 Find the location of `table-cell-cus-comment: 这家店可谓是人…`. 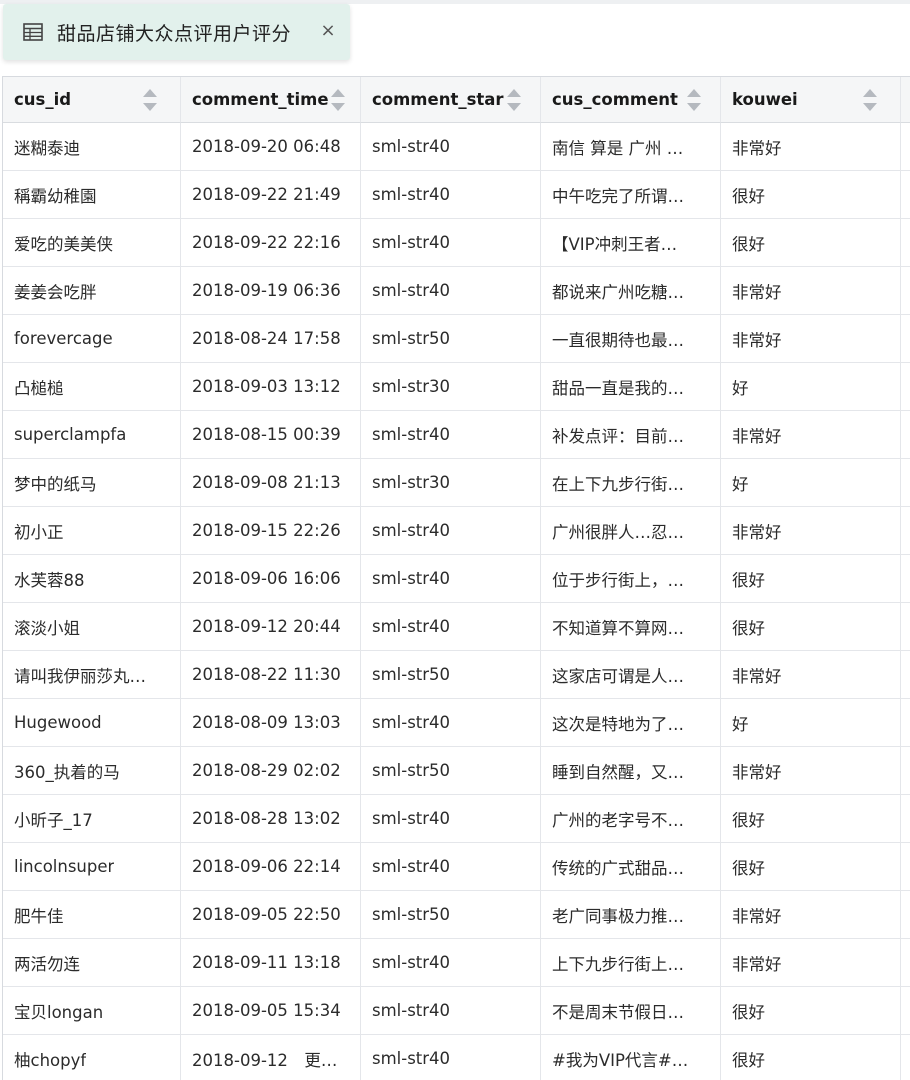

table-cell-cus-comment: 这家店可谓是人… is located at coordinates (631, 675).